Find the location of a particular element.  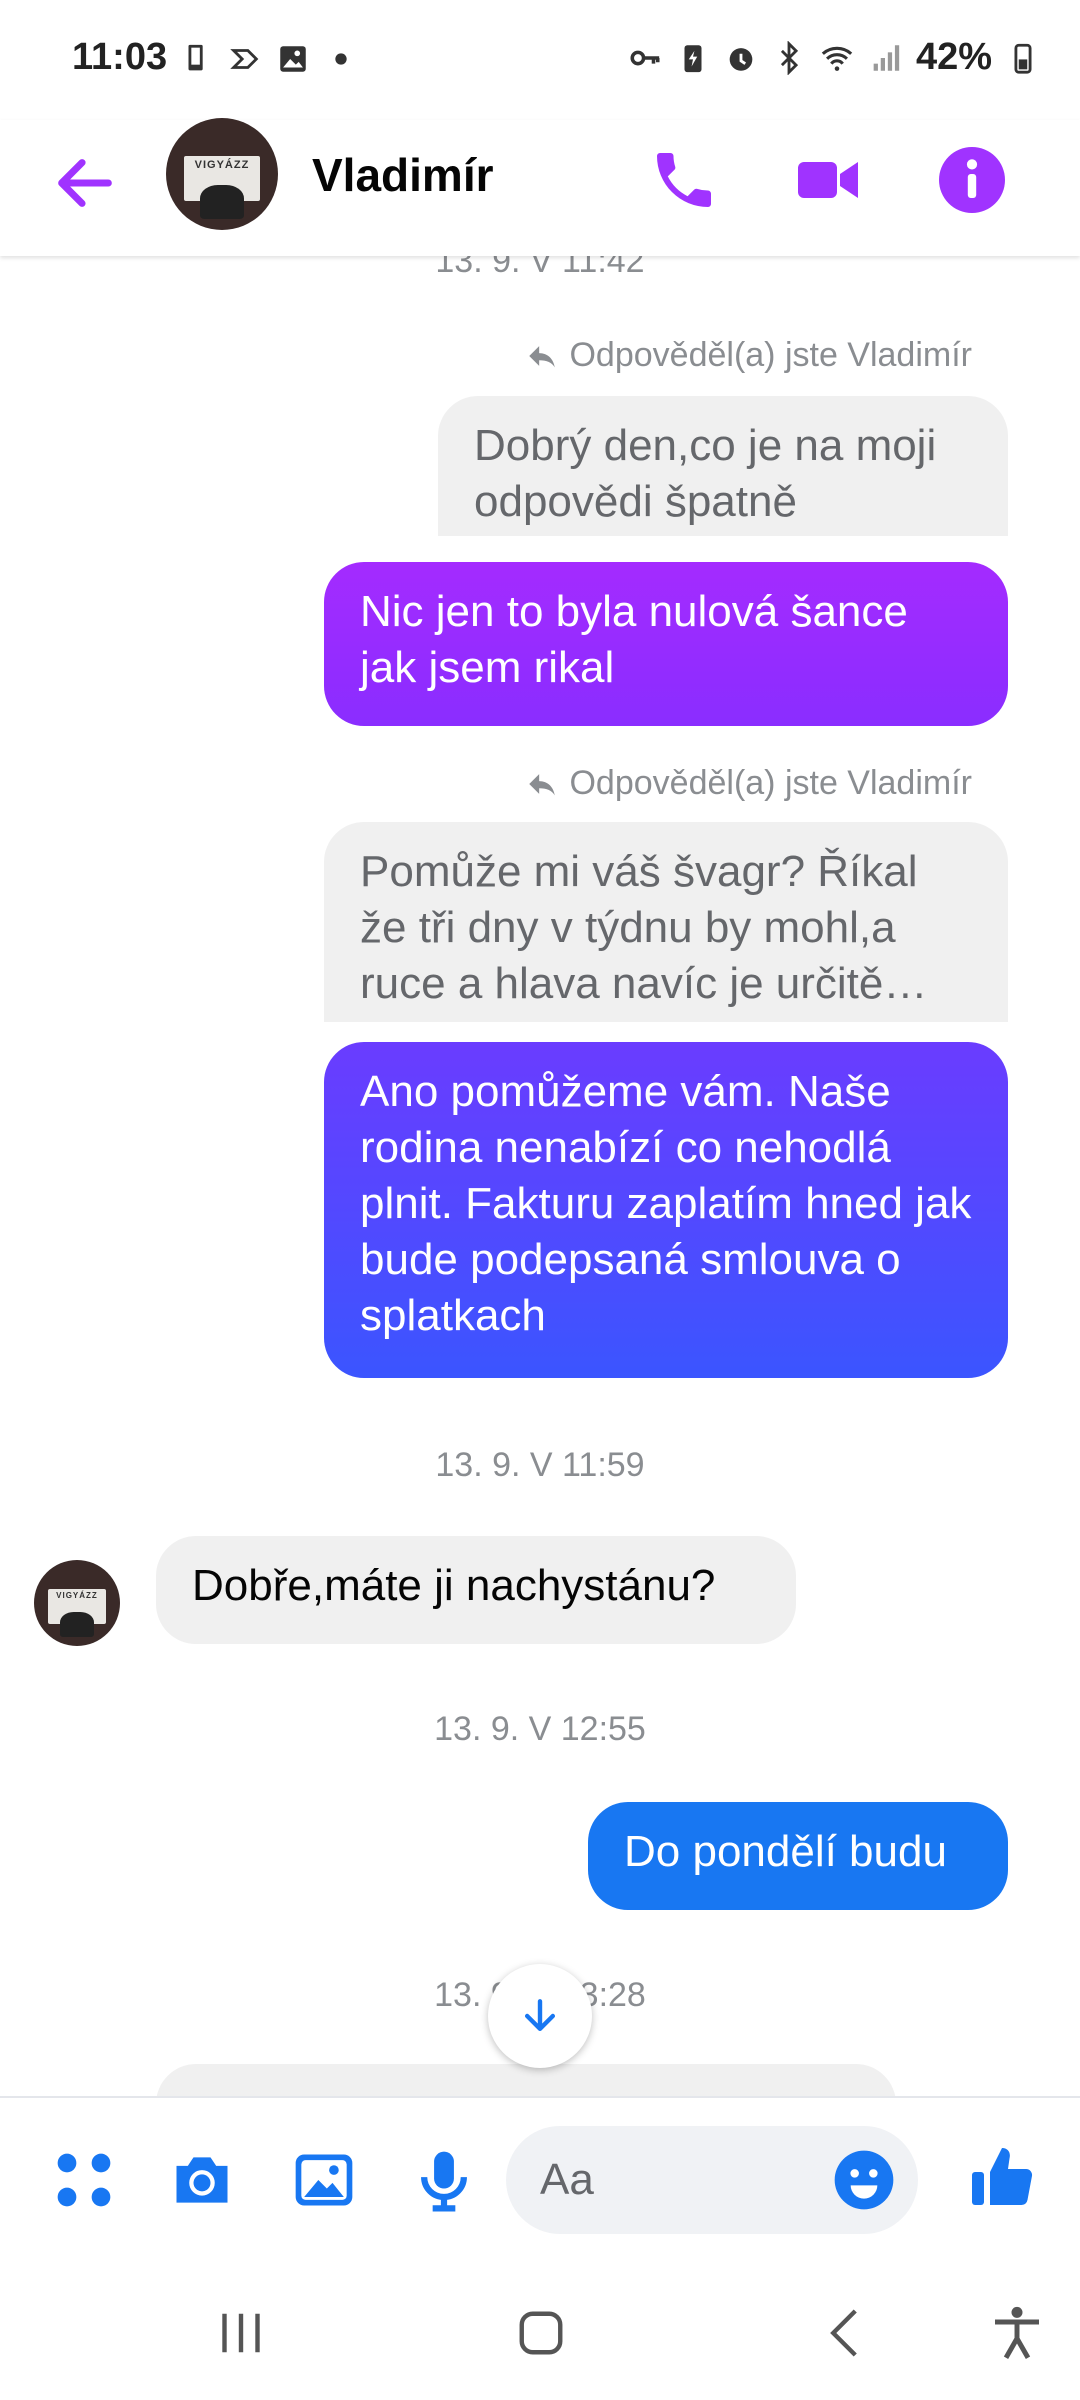

quoted-message: Dobrý den,co je na moji odpovědi špatně is located at coordinates (723, 466).